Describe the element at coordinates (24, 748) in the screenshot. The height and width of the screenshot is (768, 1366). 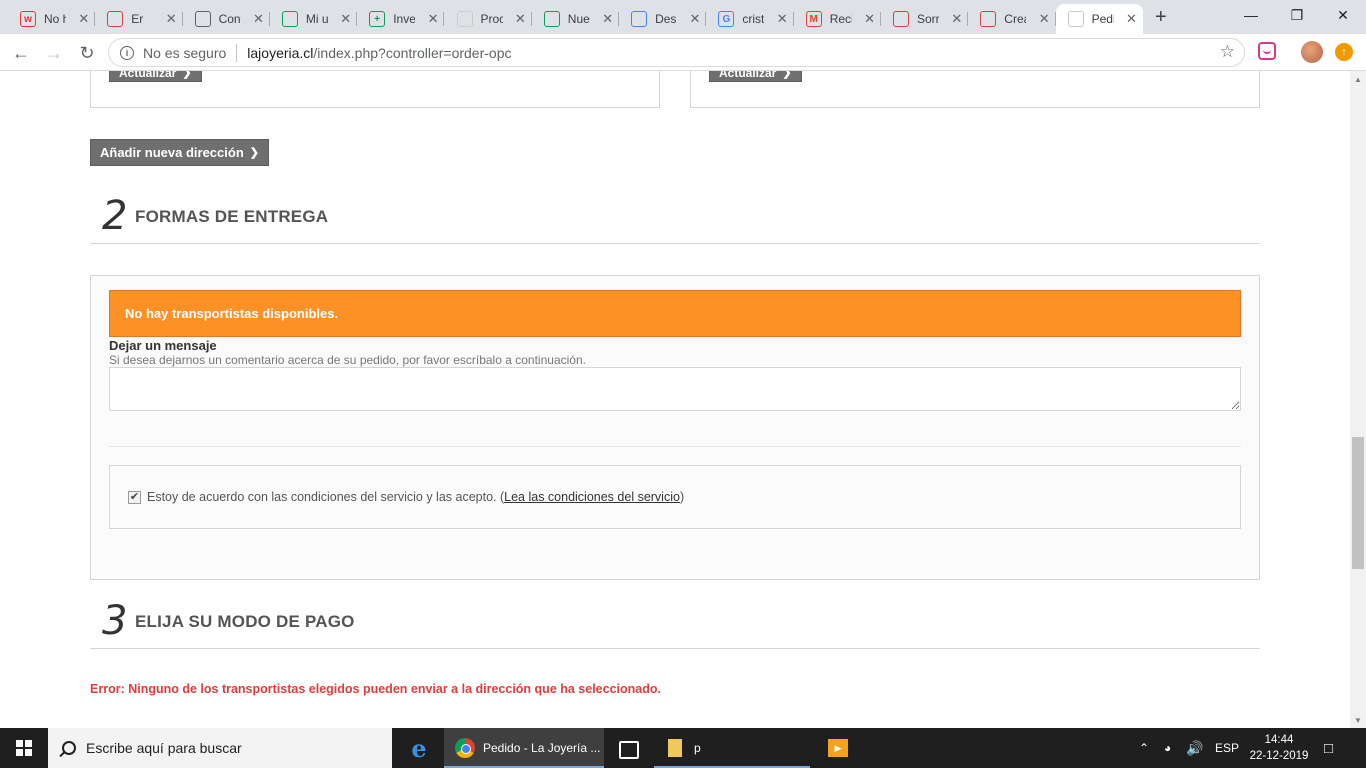
I see `start-button` at that location.